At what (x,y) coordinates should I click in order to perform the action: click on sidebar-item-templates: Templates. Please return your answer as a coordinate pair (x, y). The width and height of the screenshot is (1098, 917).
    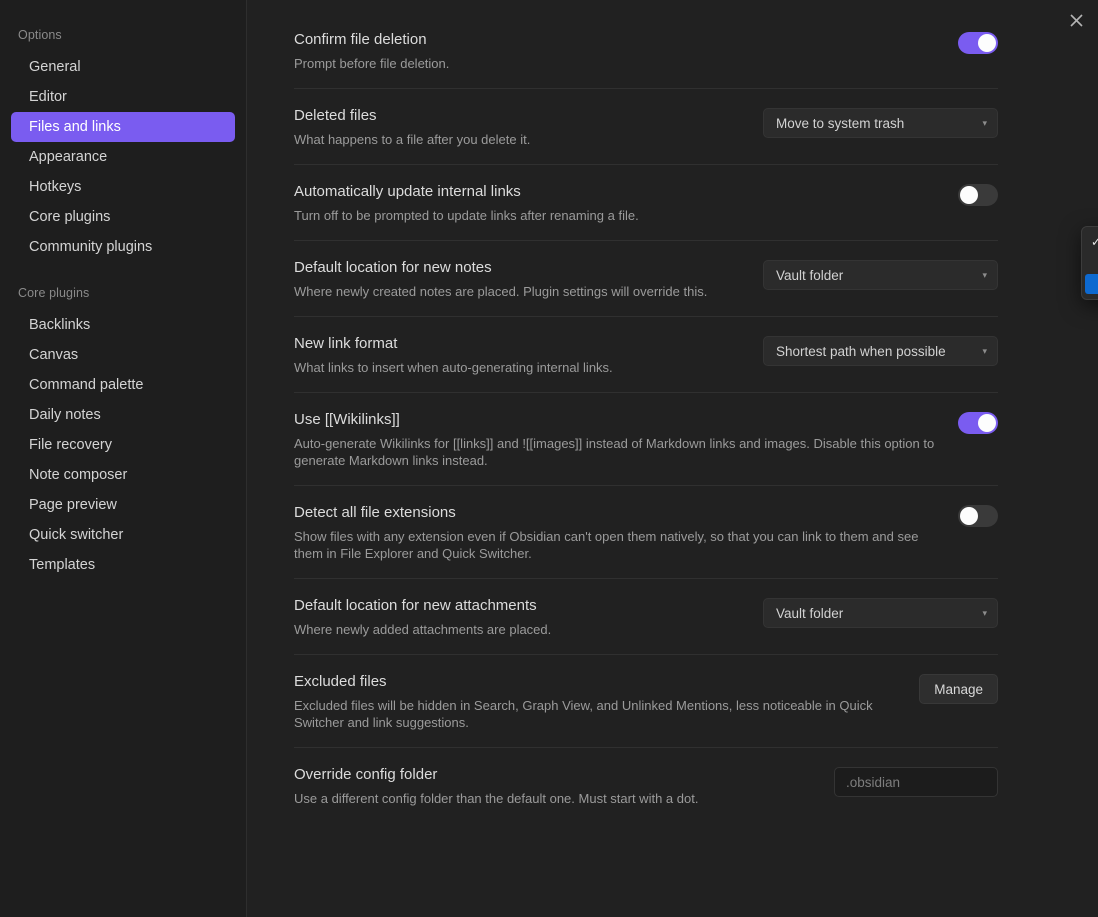
    Looking at the image, I should click on (123, 565).